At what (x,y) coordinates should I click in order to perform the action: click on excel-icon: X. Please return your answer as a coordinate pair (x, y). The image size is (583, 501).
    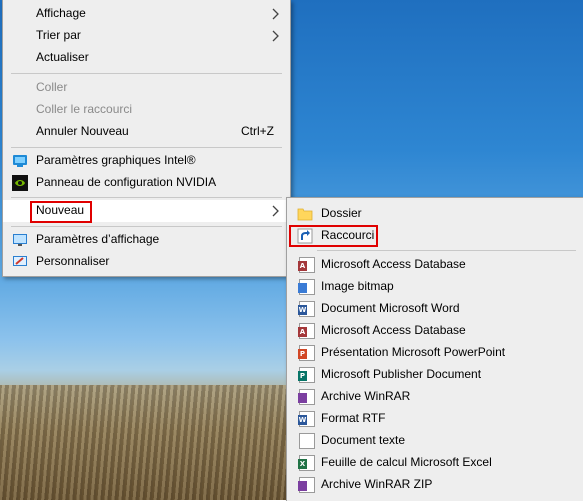
    Looking at the image, I should click on (306, 463).